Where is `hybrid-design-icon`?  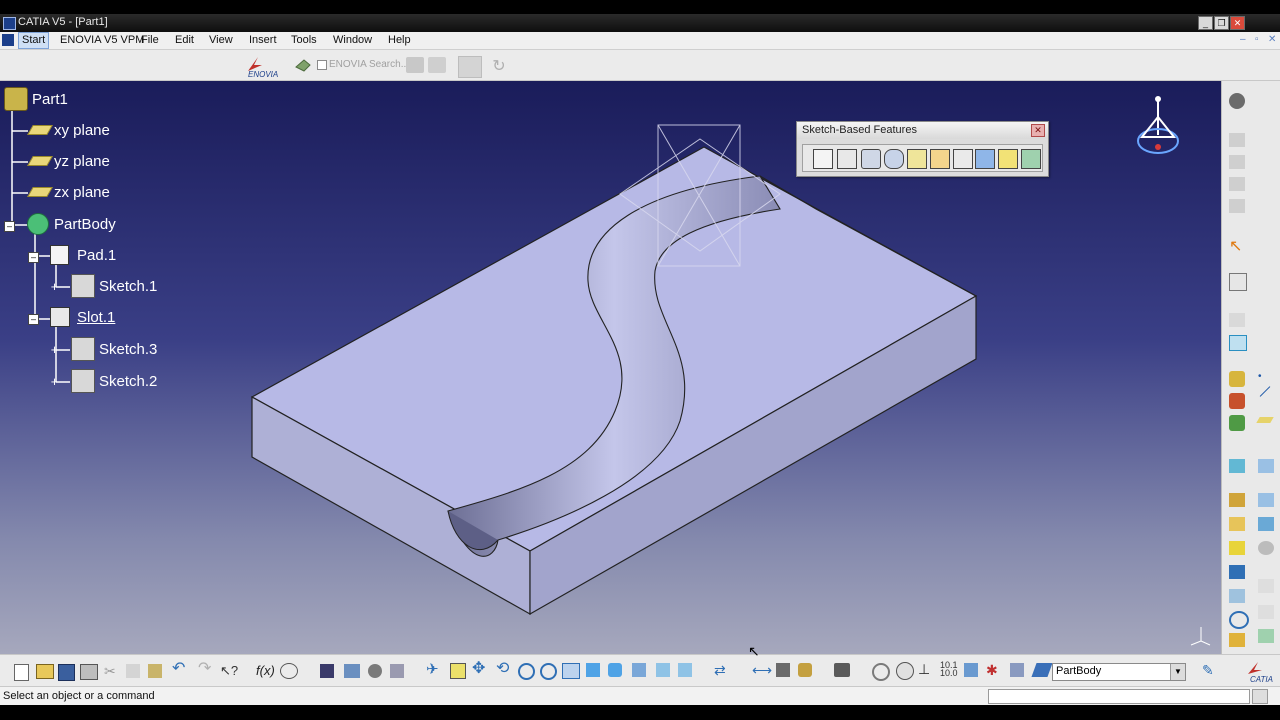 hybrid-design-icon is located at coordinates (881, 672).